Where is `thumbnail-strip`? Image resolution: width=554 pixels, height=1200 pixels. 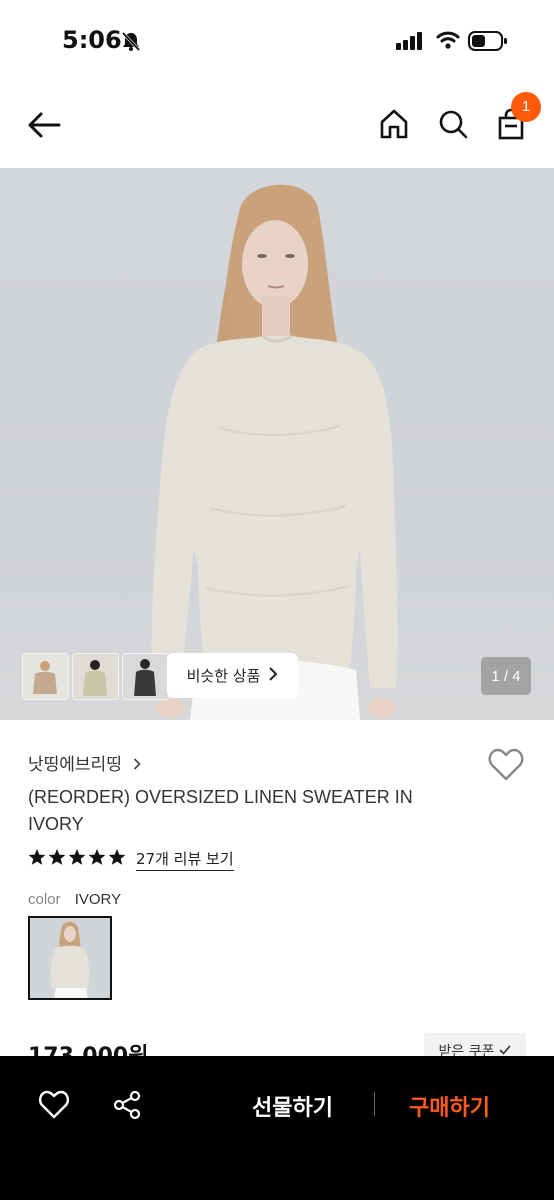
thumbnail-strip is located at coordinates (95, 676).